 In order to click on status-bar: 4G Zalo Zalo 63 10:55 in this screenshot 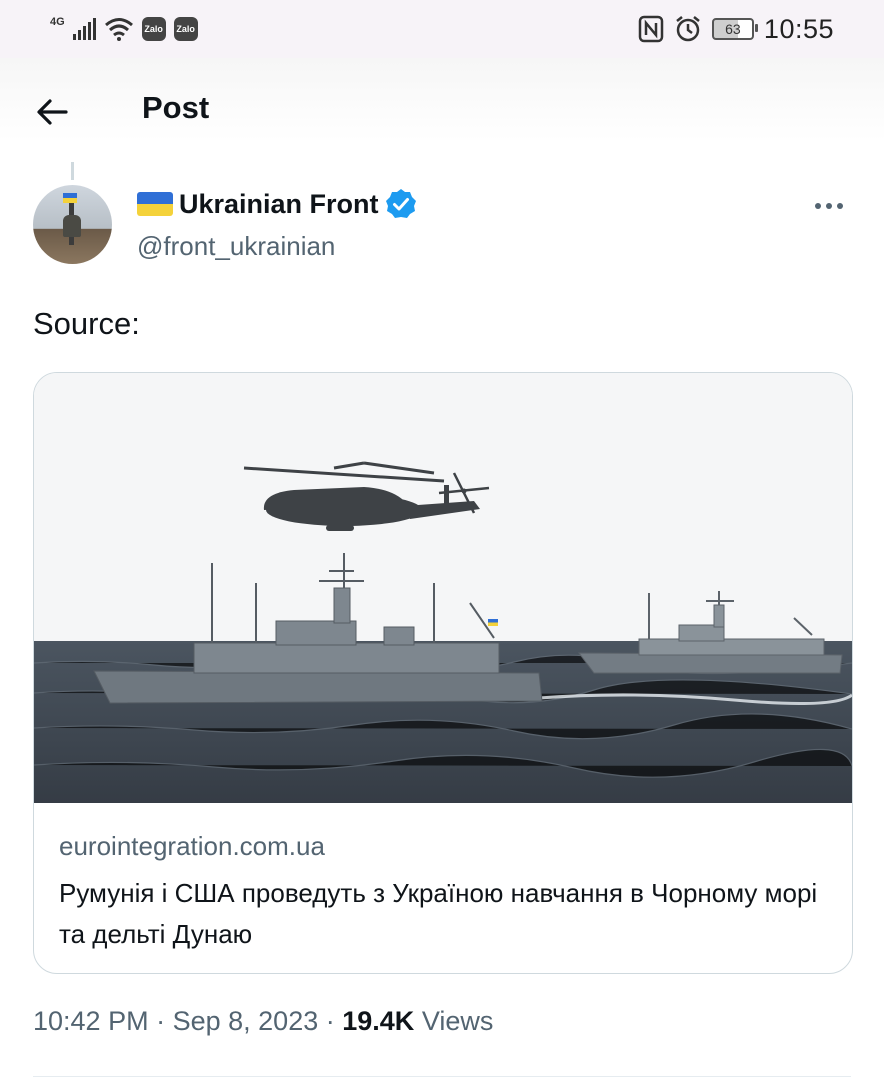, I will do `click(442, 29)`.